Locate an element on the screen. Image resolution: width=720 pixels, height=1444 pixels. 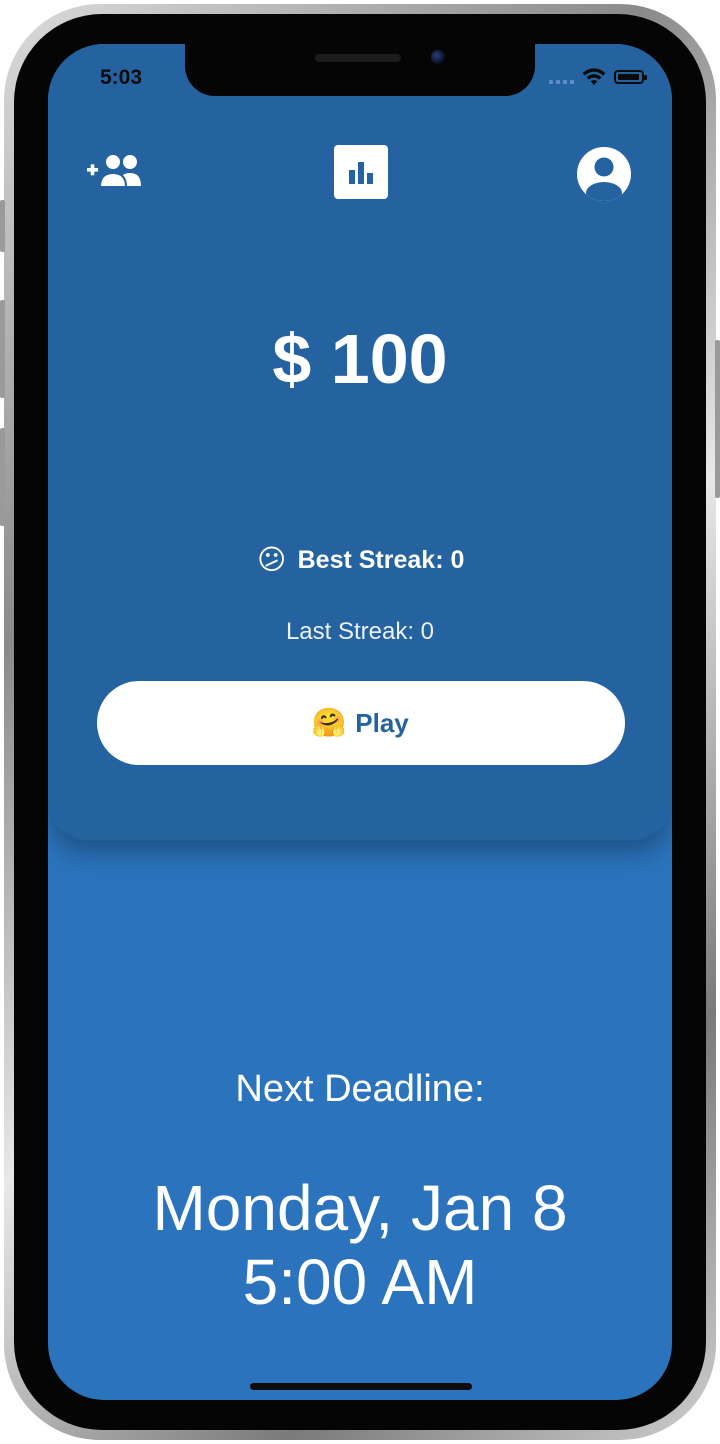
cellular-signal-icon is located at coordinates (561, 77).